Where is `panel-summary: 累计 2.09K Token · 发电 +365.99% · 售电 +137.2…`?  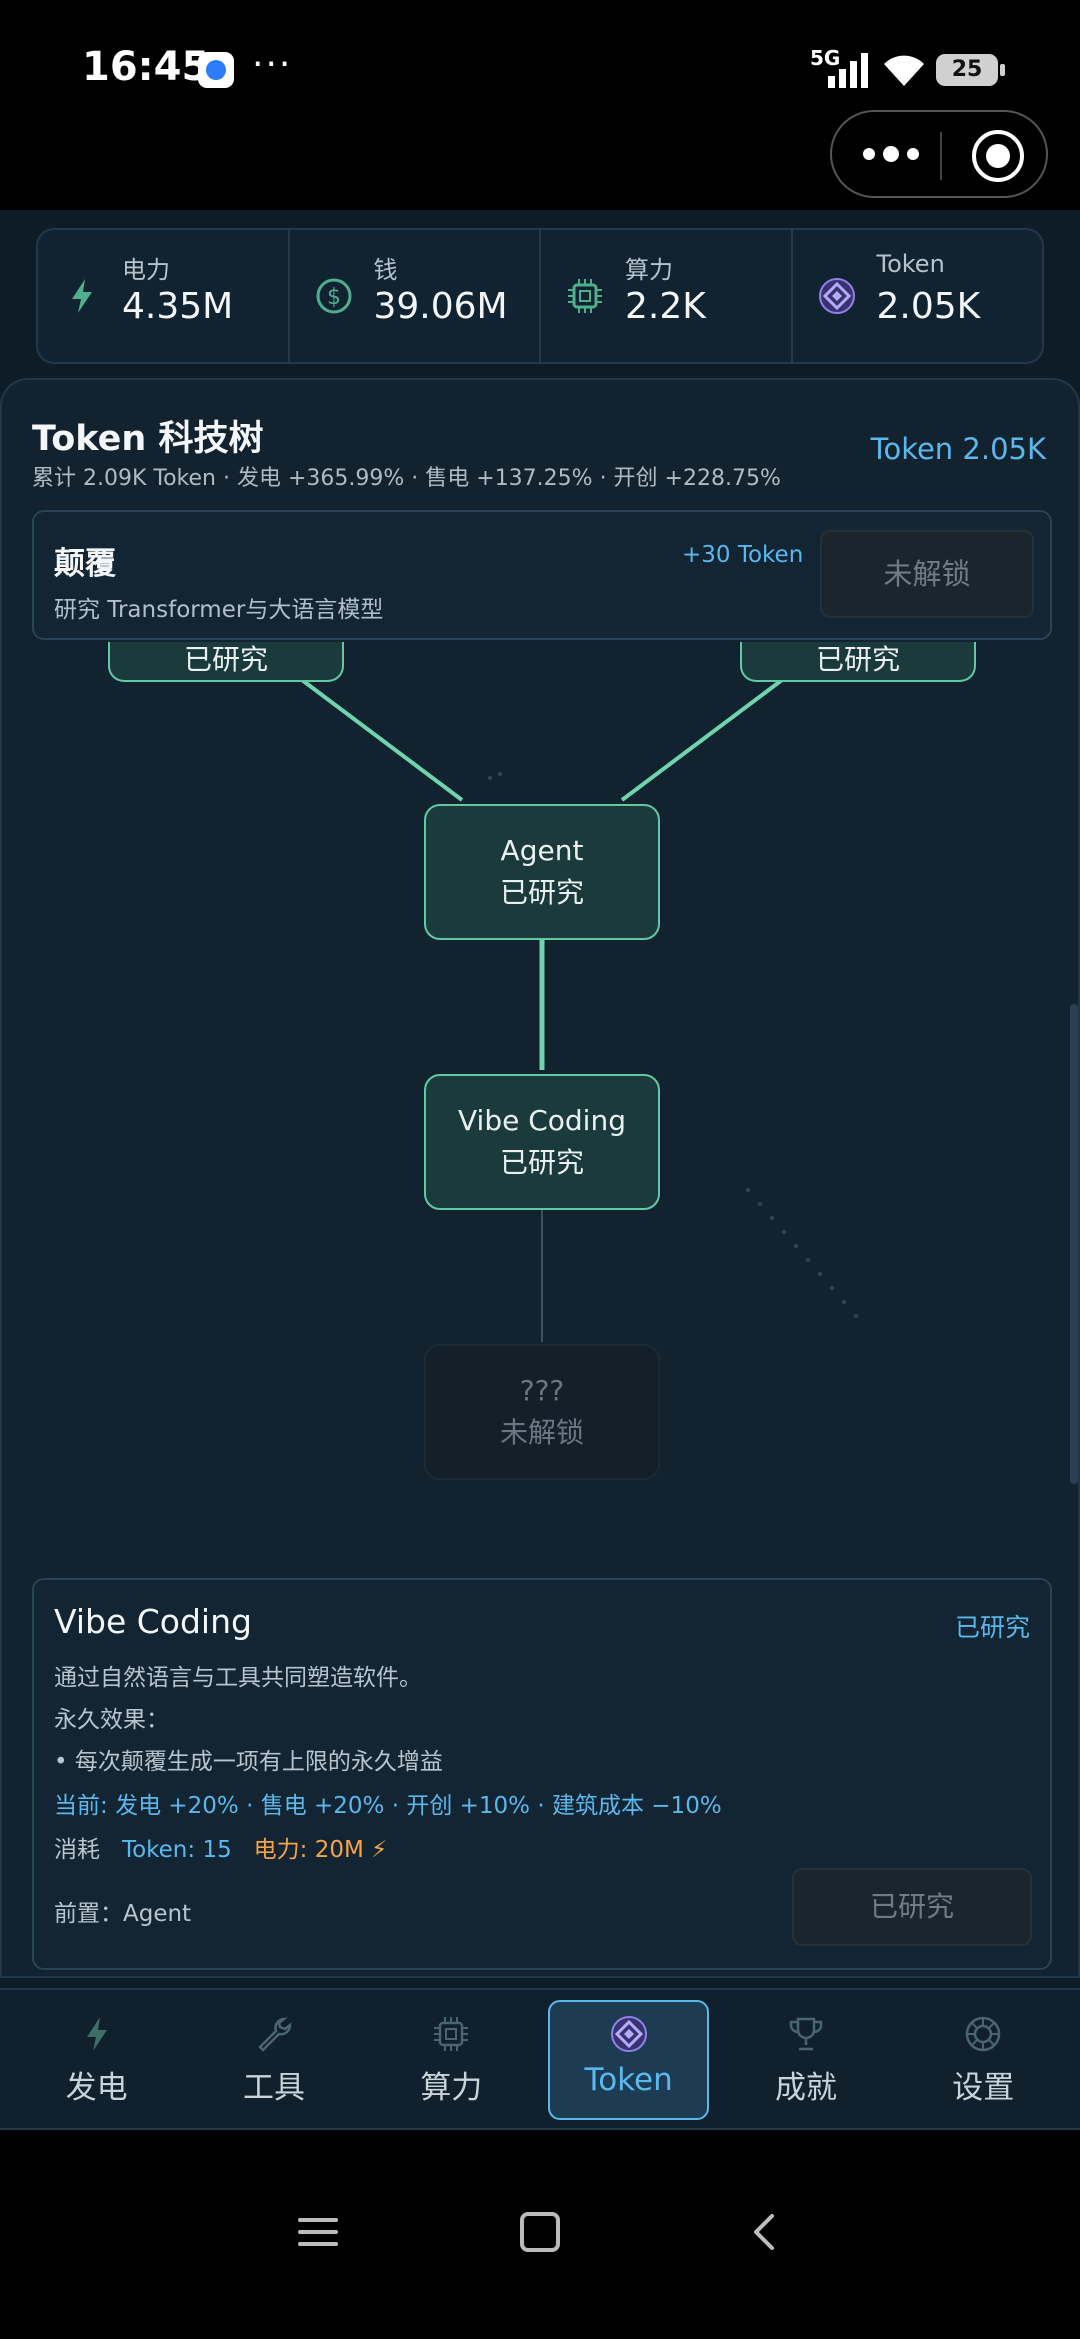
panel-summary: 累计 2.09K Token · 发电 +365.99% · 售电 +137.2… is located at coordinates (406, 478).